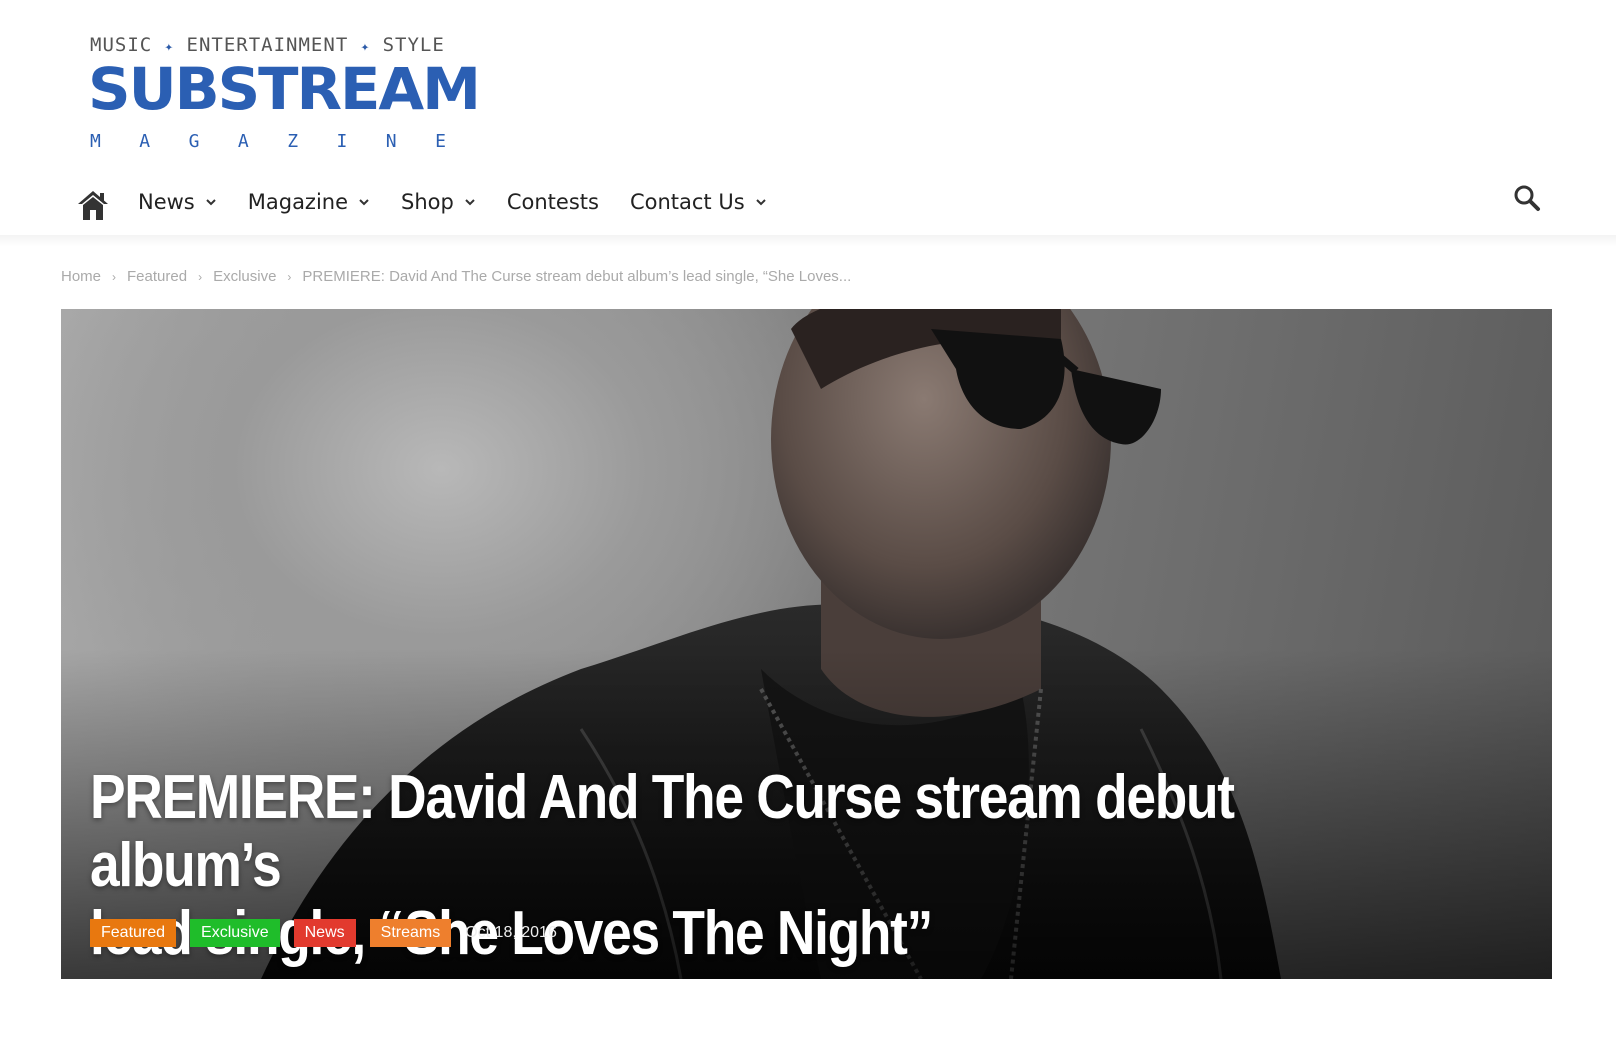 This screenshot has width=1616, height=1044. Describe the element at coordinates (133, 933) in the screenshot. I see `tag-featured: Featured` at that location.